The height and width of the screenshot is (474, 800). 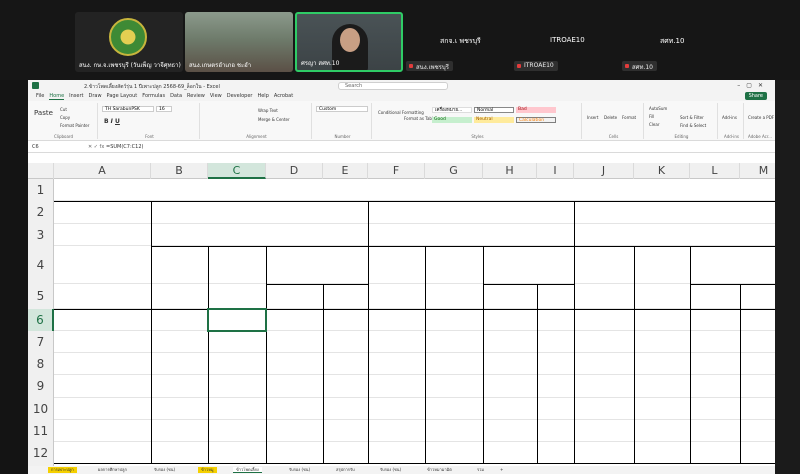 What do you see at coordinates (283, 96) in the screenshot?
I see `menu-acrobat: Acrobat` at bounding box center [283, 96].